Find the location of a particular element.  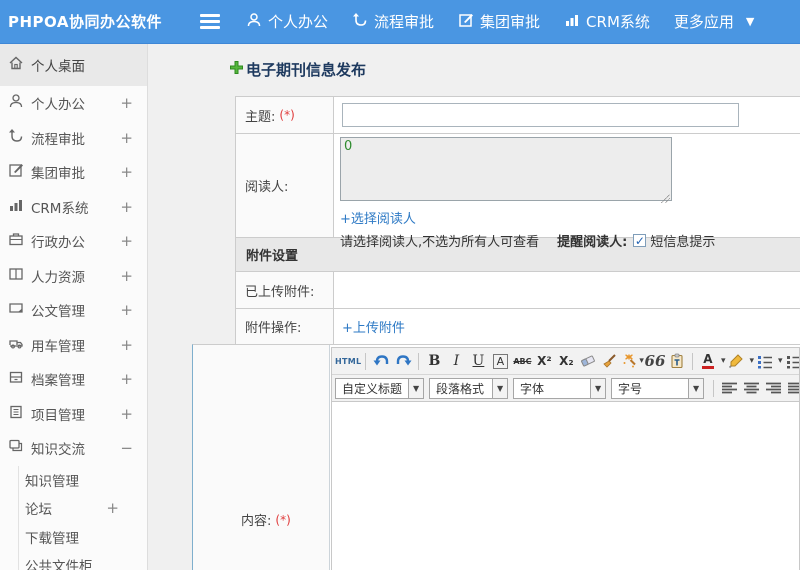

select-readers-link: +选择阅读人 is located at coordinates (378, 217).